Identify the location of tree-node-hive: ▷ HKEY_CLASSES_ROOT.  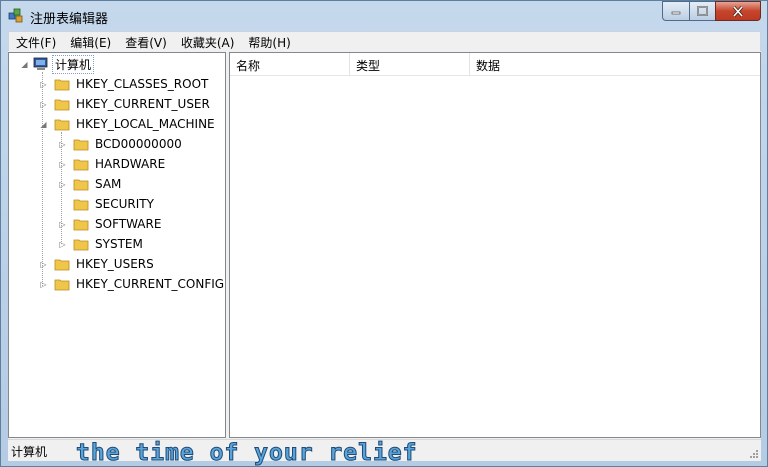
(124, 84).